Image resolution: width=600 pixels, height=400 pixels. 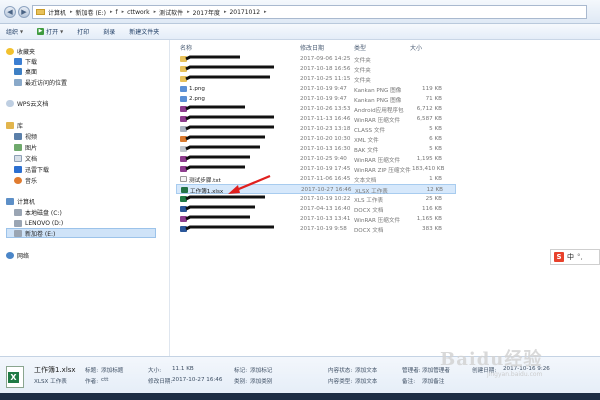 I want to click on nav-videos: 视频, so click(x=25, y=136).